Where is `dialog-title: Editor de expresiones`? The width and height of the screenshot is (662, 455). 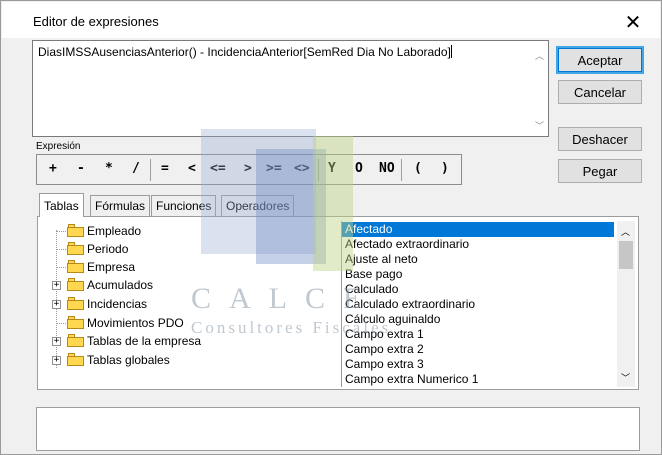
dialog-title: Editor de expresiones is located at coordinates (96, 21).